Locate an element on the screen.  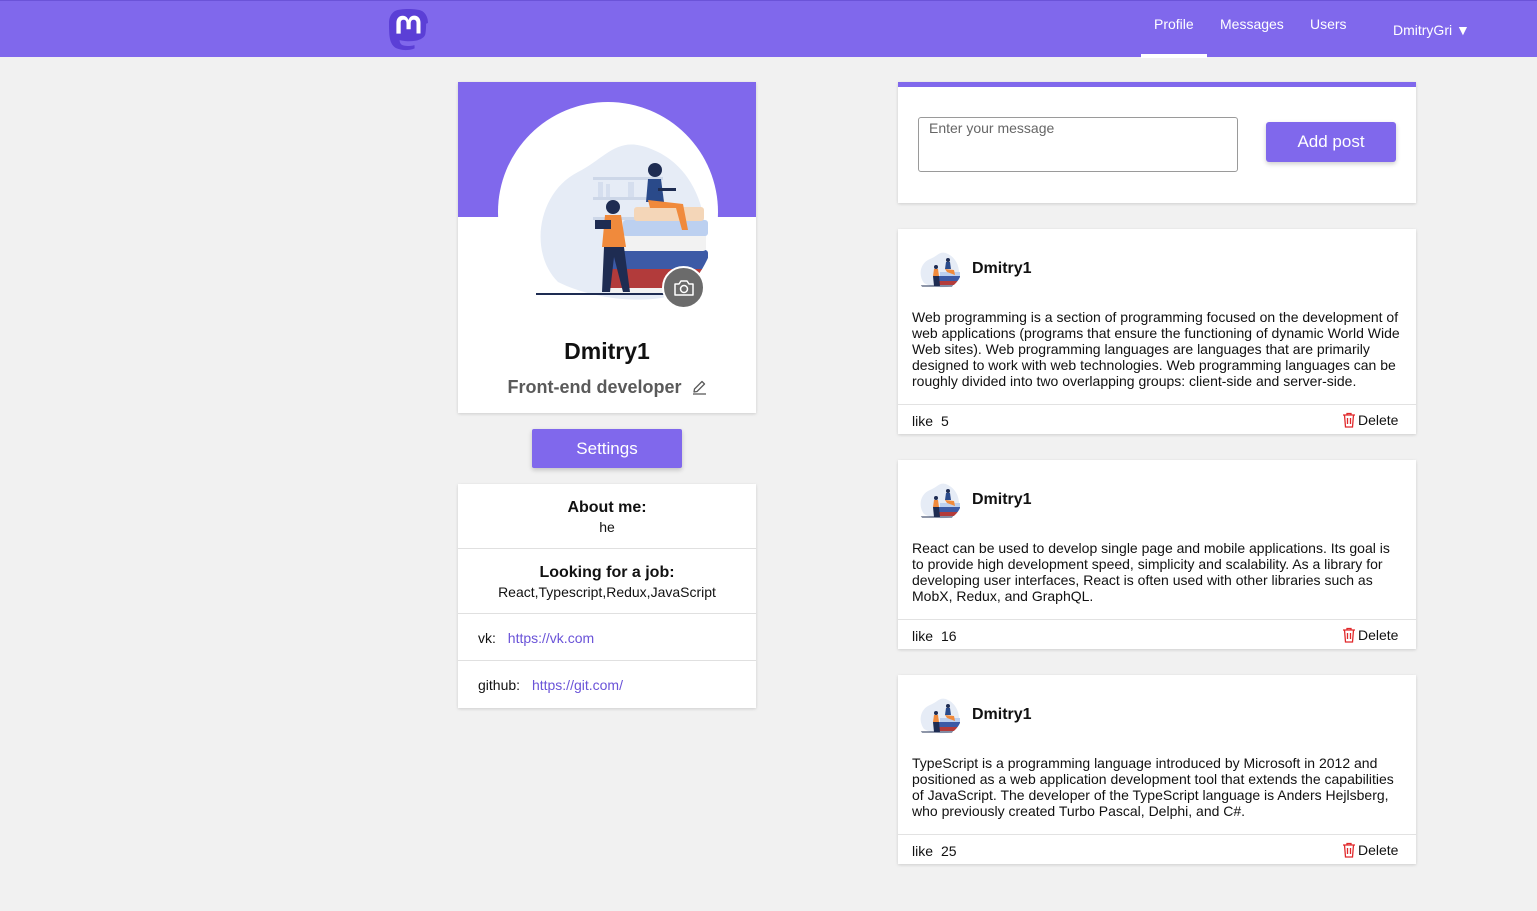
vk-label: vk: is located at coordinates (487, 638).